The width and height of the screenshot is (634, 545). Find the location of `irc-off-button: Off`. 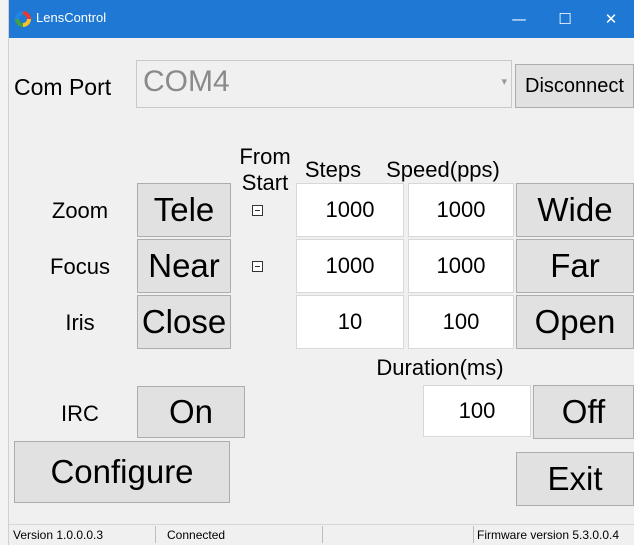

irc-off-button: Off is located at coordinates (583, 412).